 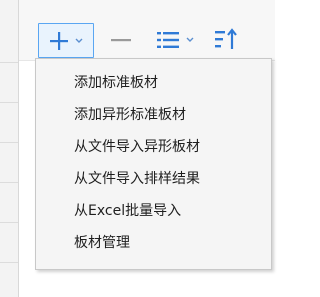 What do you see at coordinates (153, 83) in the screenshot?
I see `menu-item-add-standard-board: 添加标准板材` at bounding box center [153, 83].